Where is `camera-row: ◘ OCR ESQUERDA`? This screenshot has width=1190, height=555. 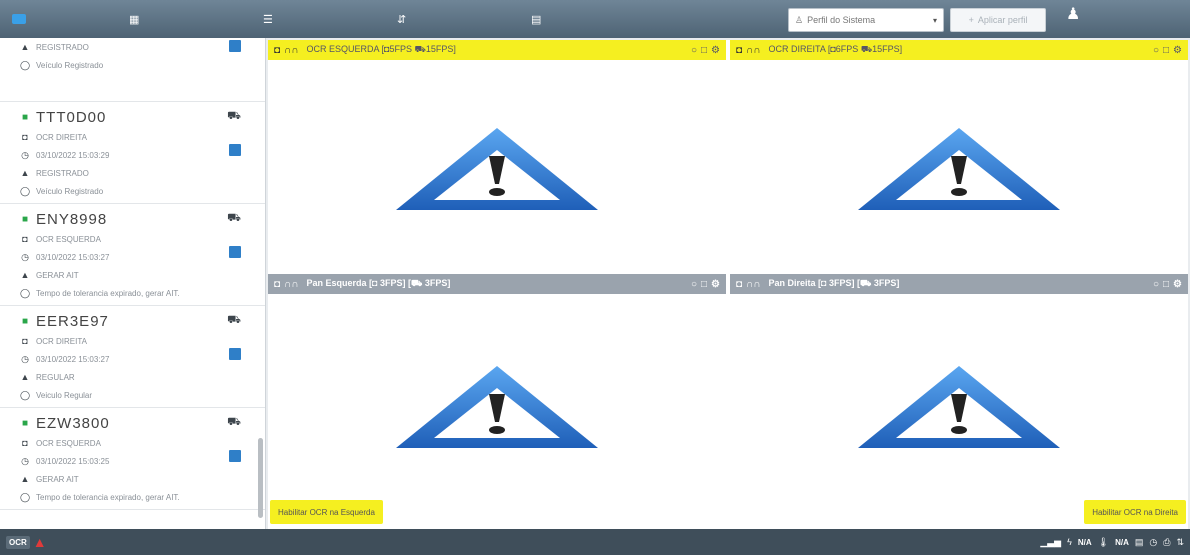
camera-row: ◘ OCR ESQUERDA is located at coordinates (136, 443).